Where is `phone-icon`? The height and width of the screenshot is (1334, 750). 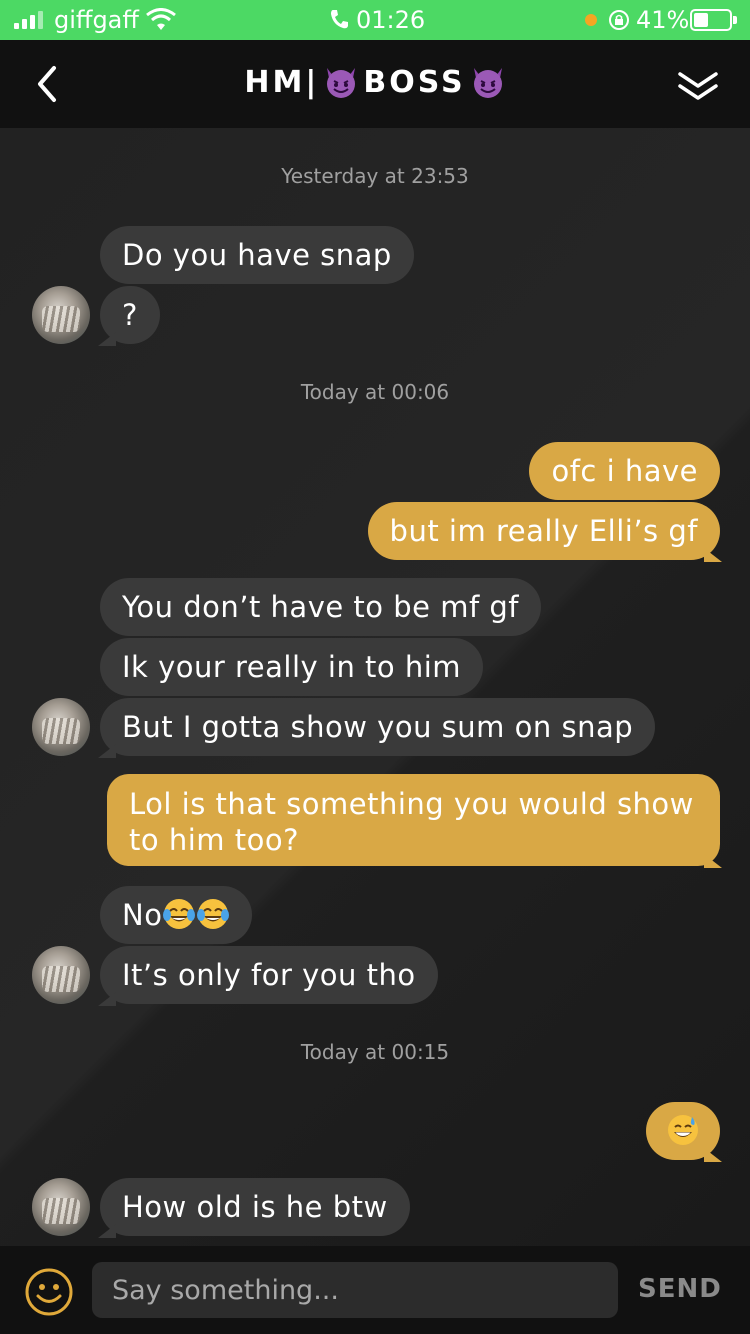
phone-icon is located at coordinates (339, 19).